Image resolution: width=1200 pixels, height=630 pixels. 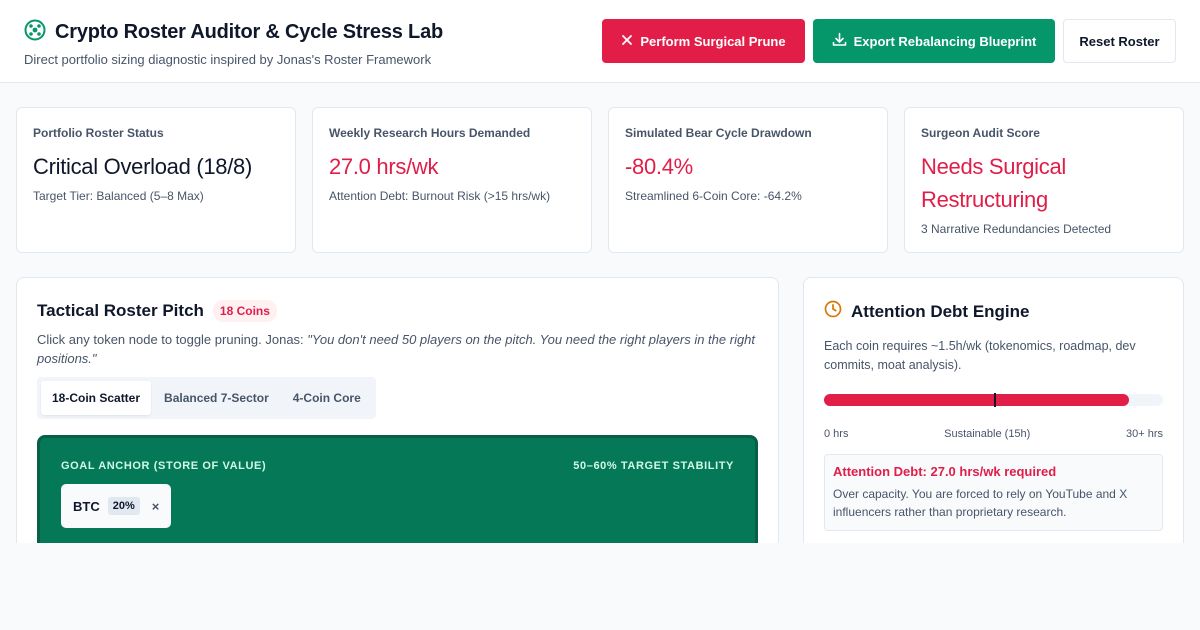 I want to click on viewport-fold, so click(x=600, y=586).